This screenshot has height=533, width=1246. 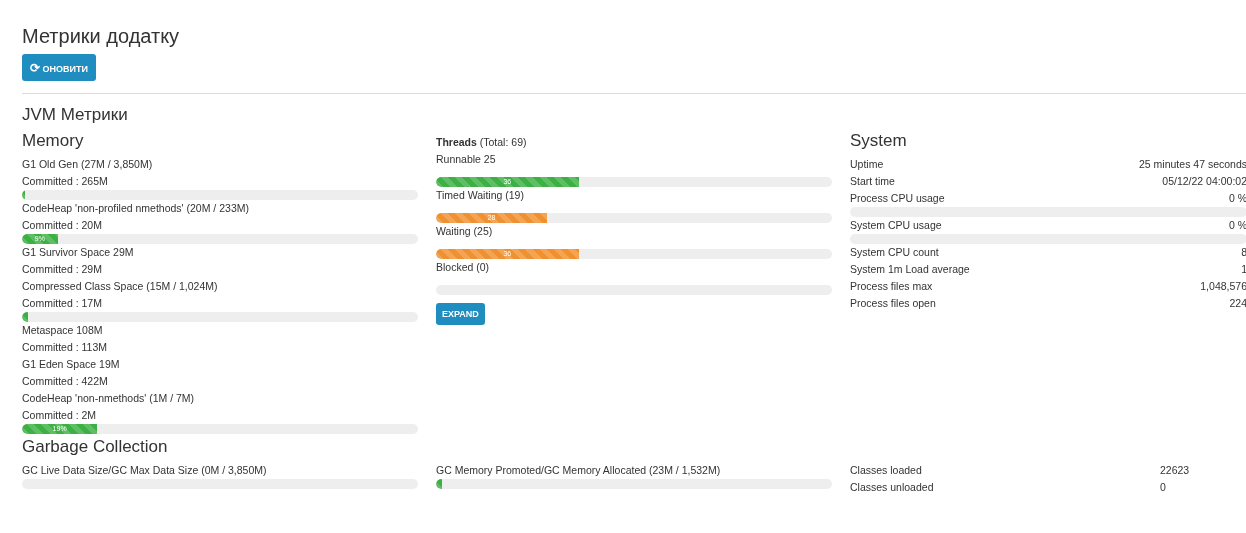 I want to click on threads-total: (Total: 69), so click(x=503, y=142).